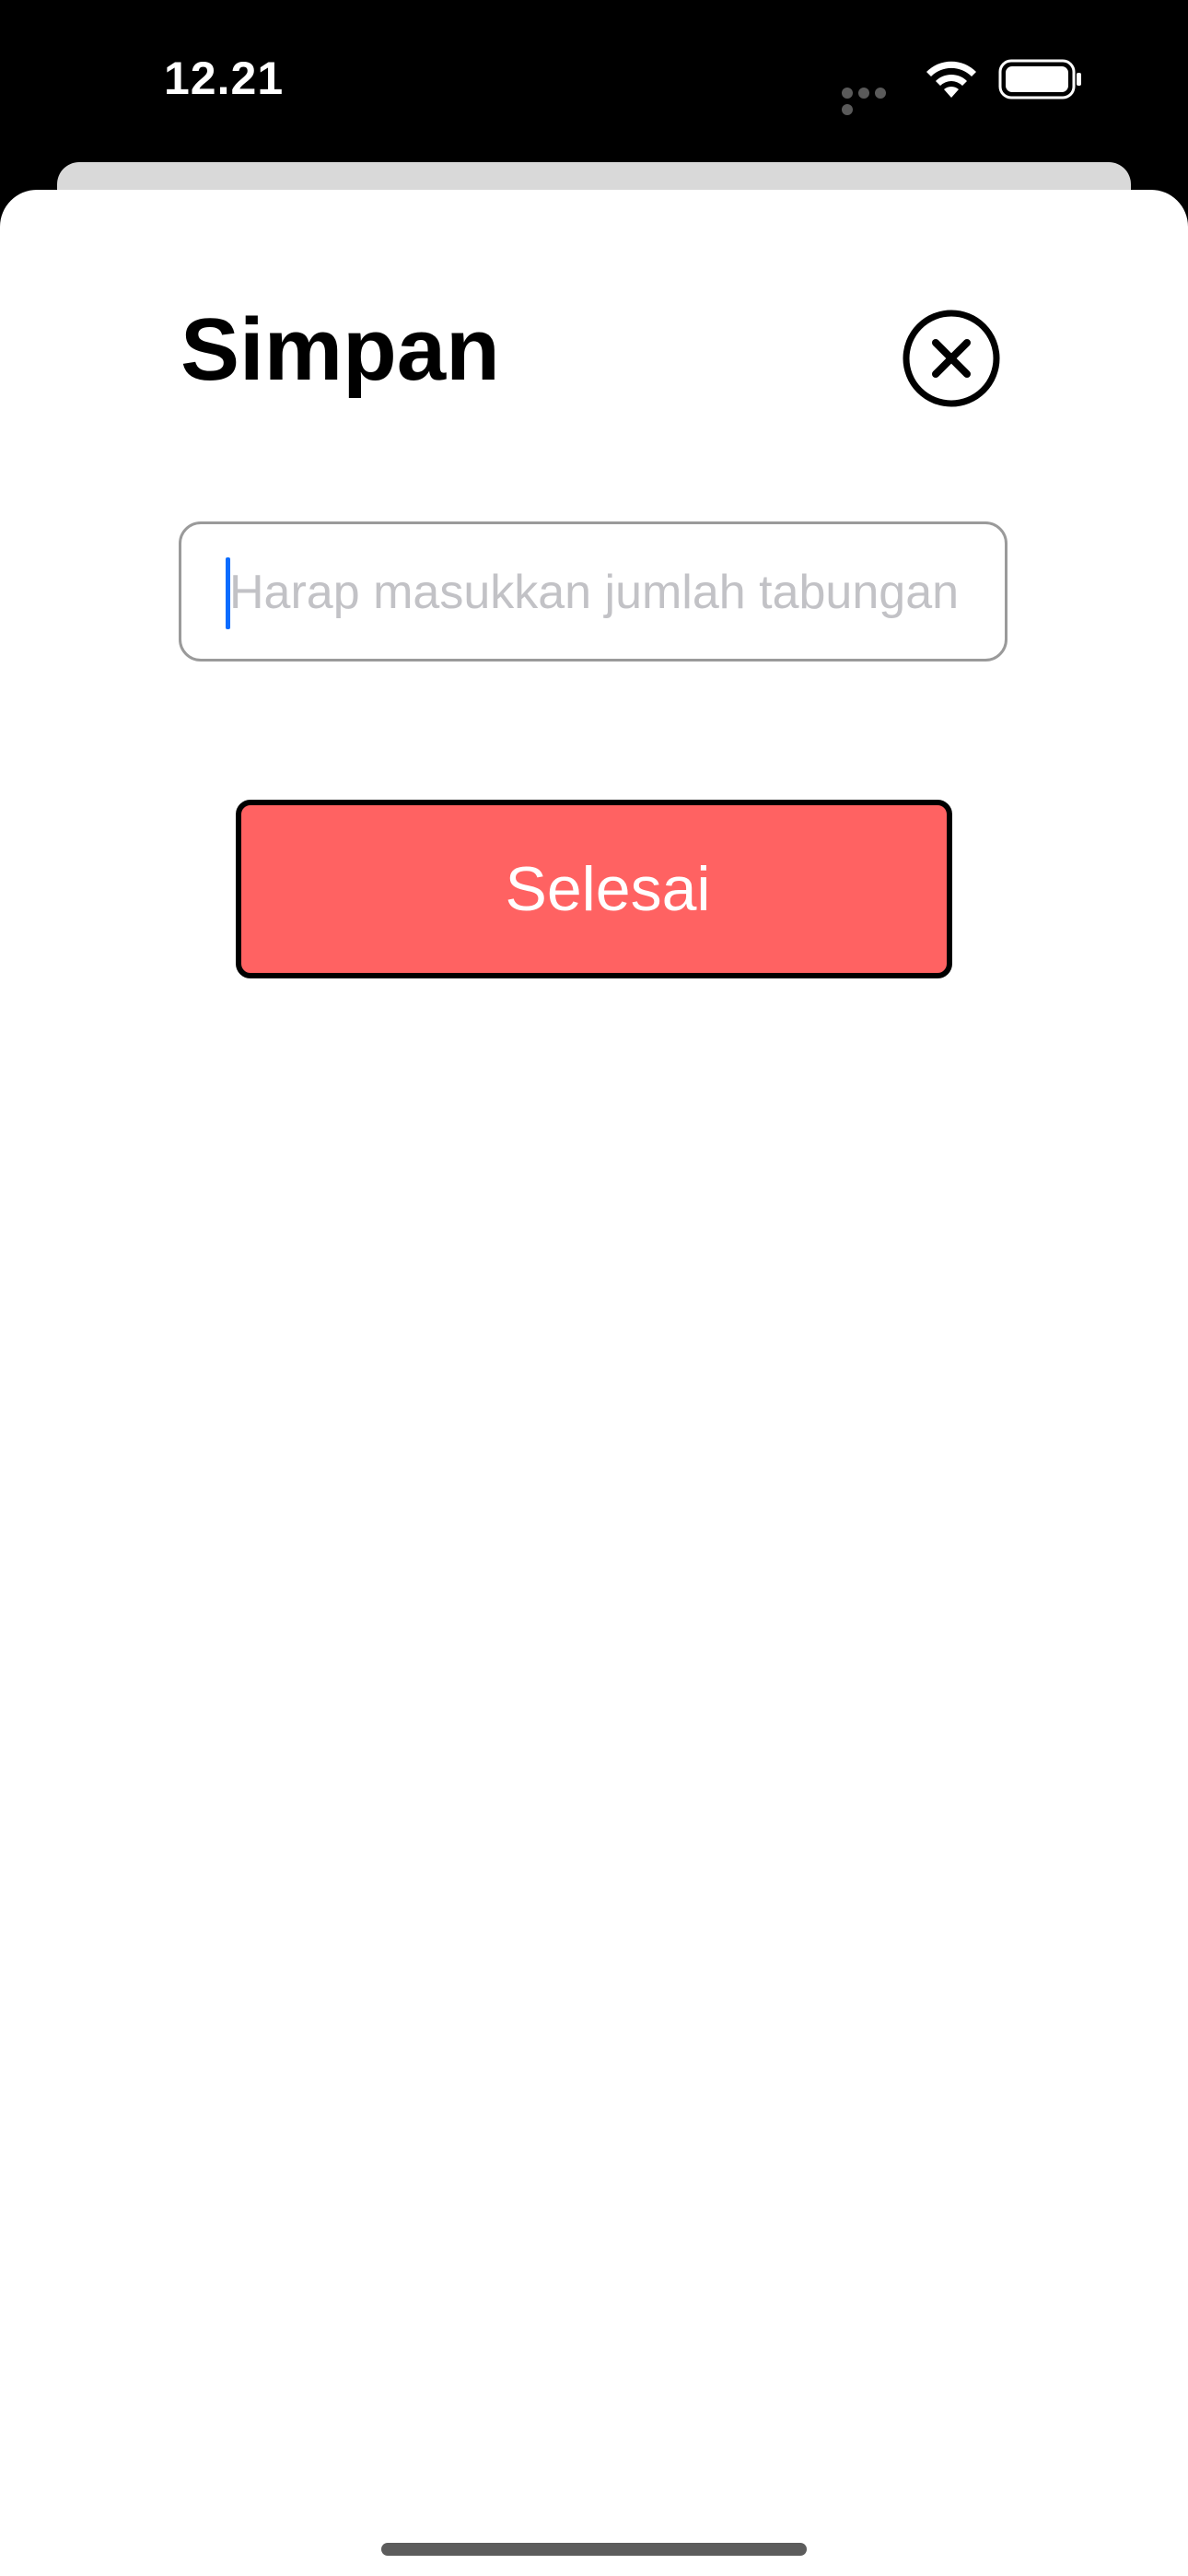  I want to click on page-title: Simpan, so click(340, 349).